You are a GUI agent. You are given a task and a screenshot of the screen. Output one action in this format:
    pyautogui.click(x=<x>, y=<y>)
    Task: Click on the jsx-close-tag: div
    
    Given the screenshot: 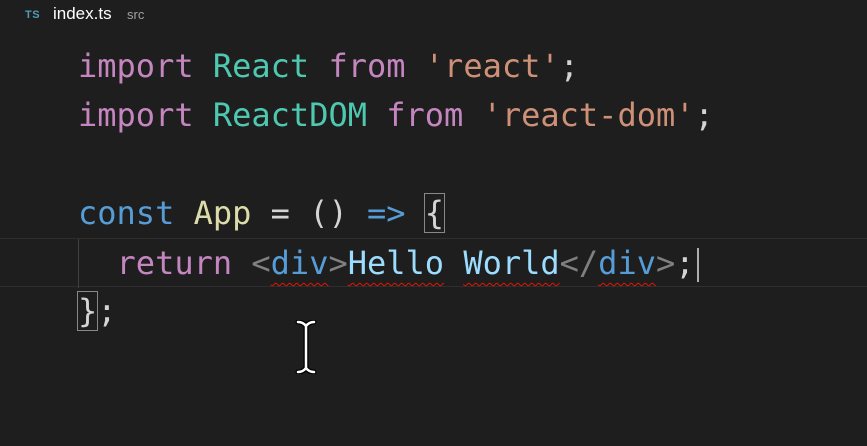 What is the action you would take?
    pyautogui.click(x=627, y=263)
    